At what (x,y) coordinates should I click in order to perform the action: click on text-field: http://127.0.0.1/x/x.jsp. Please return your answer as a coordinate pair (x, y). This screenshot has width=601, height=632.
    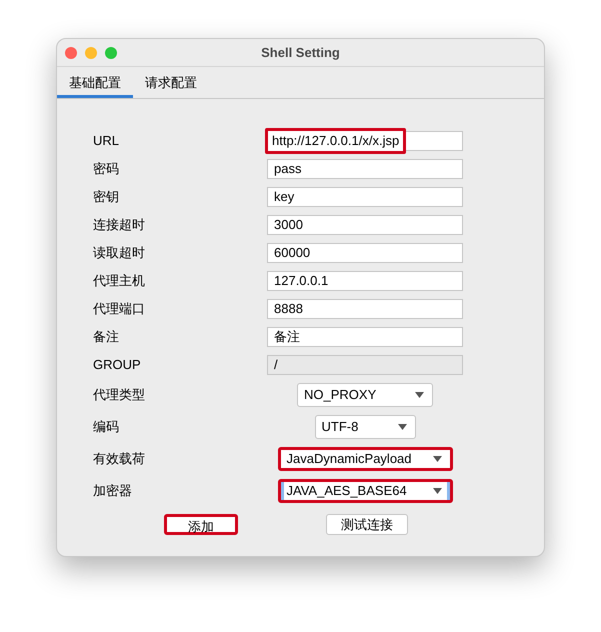
    Looking at the image, I should click on (365, 141).